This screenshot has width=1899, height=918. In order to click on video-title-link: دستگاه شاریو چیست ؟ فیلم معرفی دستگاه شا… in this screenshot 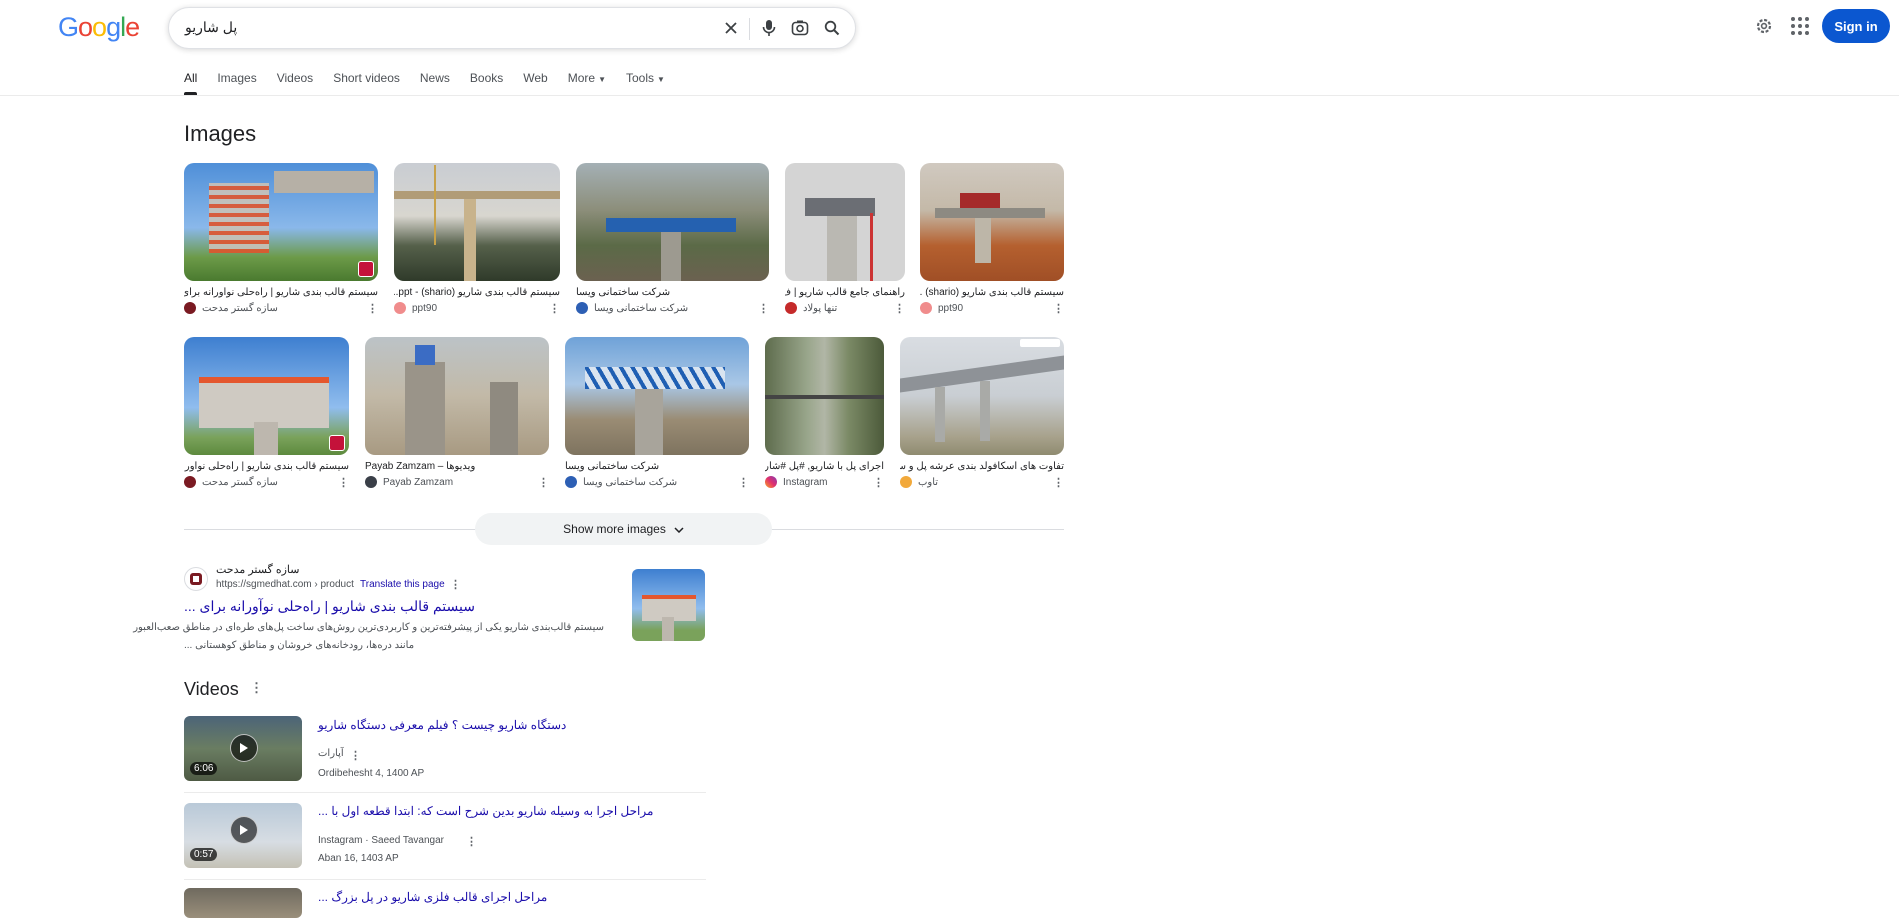, I will do `click(442, 725)`.